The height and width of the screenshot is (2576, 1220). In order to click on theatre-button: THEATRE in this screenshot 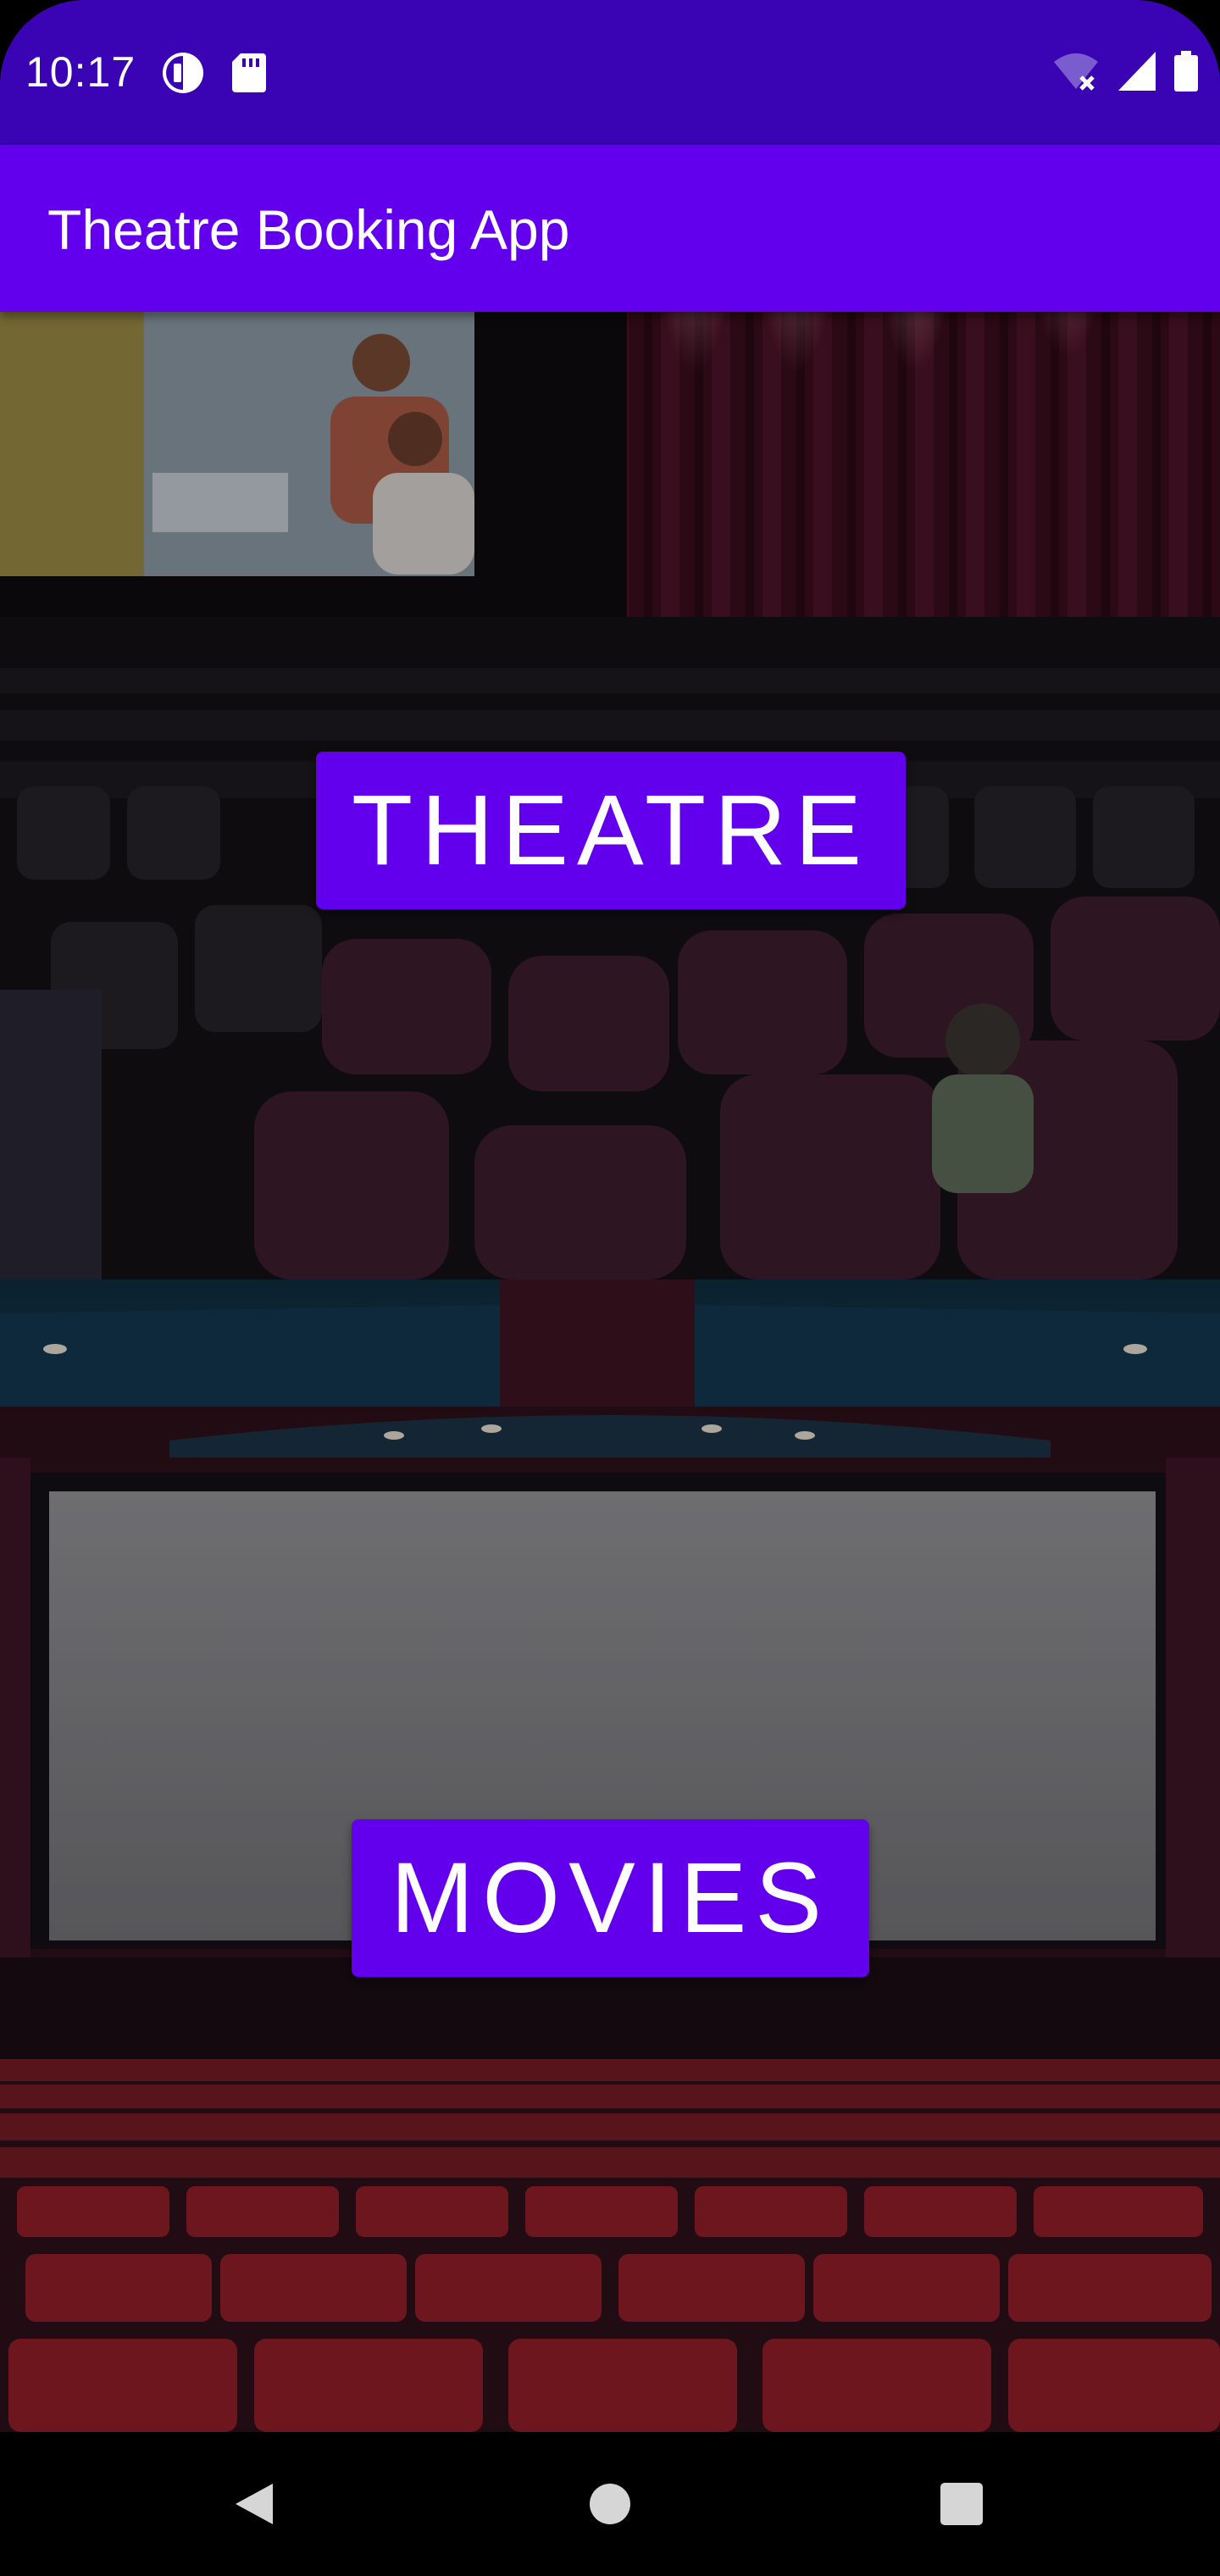, I will do `click(611, 830)`.